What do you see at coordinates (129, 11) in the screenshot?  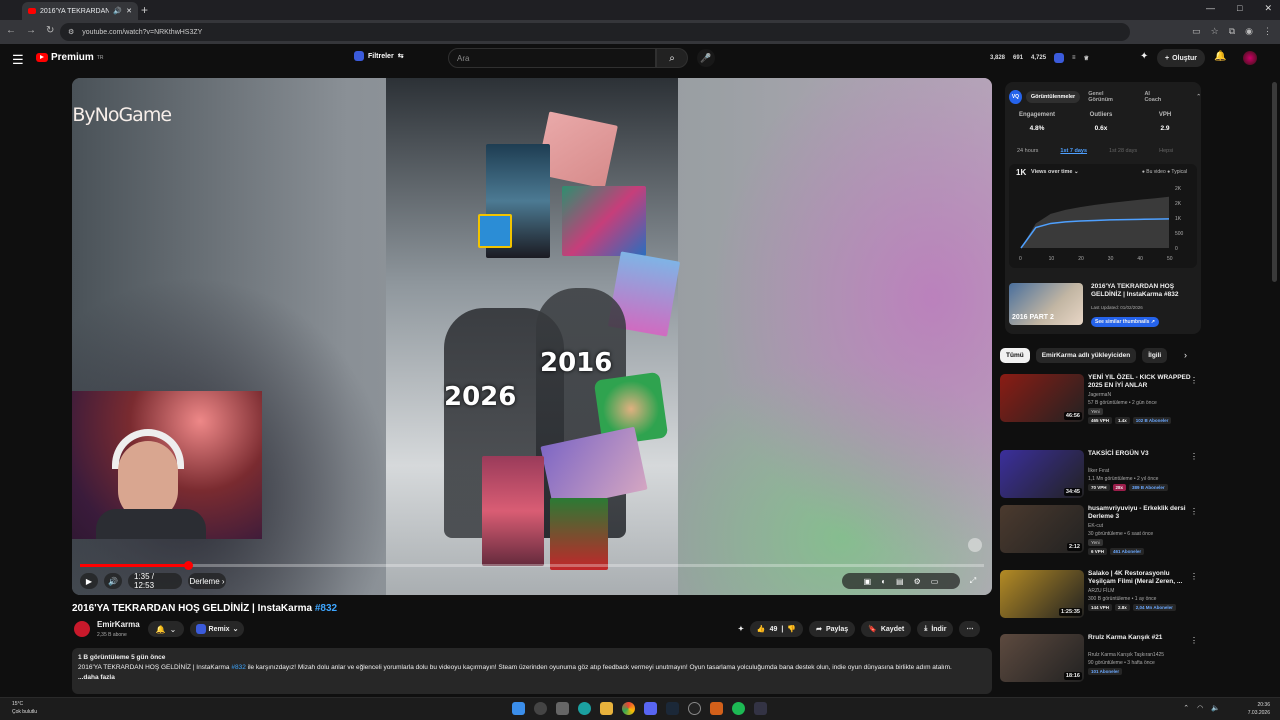 I see `close-tab-icon: ✕` at bounding box center [129, 11].